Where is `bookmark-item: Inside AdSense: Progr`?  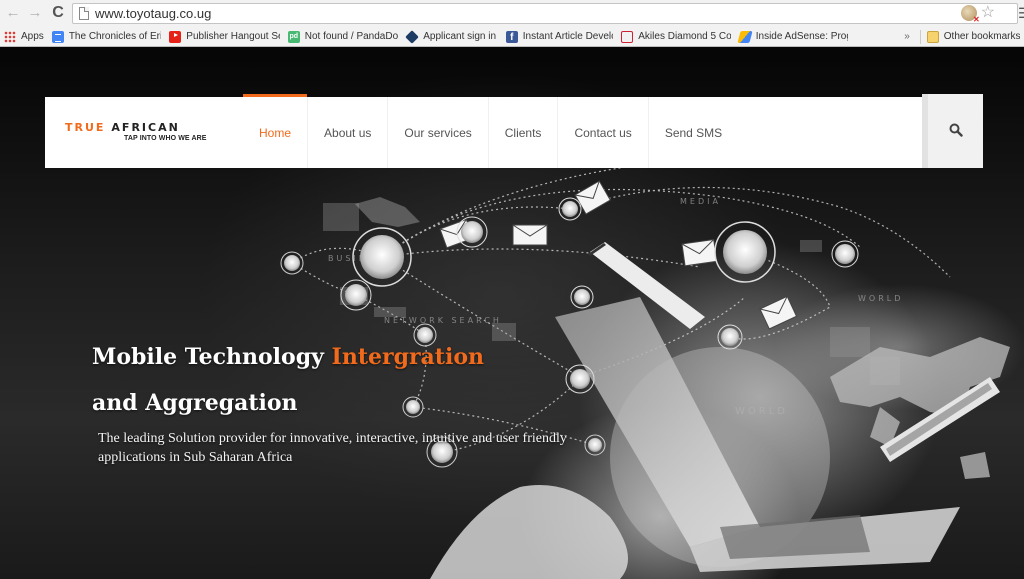 bookmark-item: Inside AdSense: Progr is located at coordinates (793, 36).